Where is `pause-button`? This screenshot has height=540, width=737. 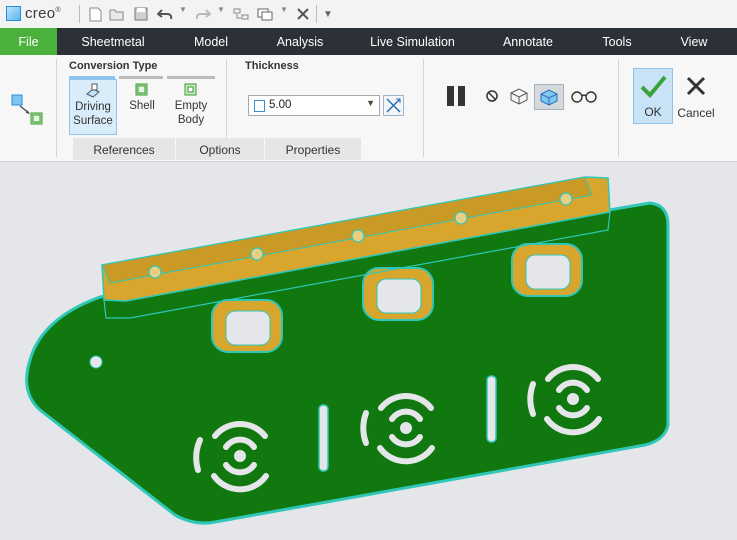 pause-button is located at coordinates (457, 96).